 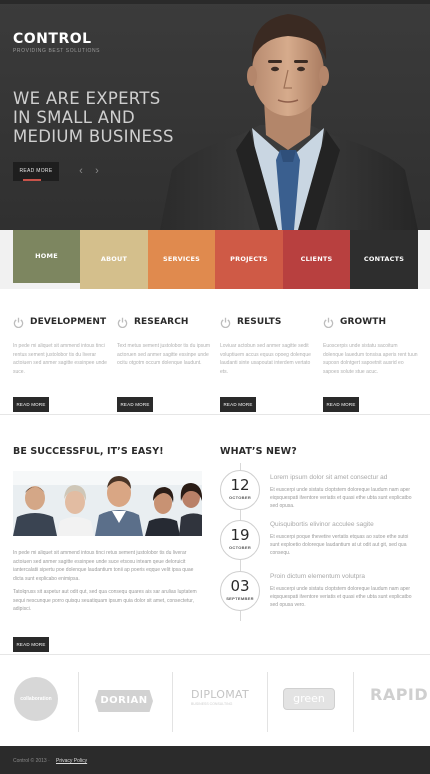 I want to click on news-day: 12, so click(x=240, y=485).